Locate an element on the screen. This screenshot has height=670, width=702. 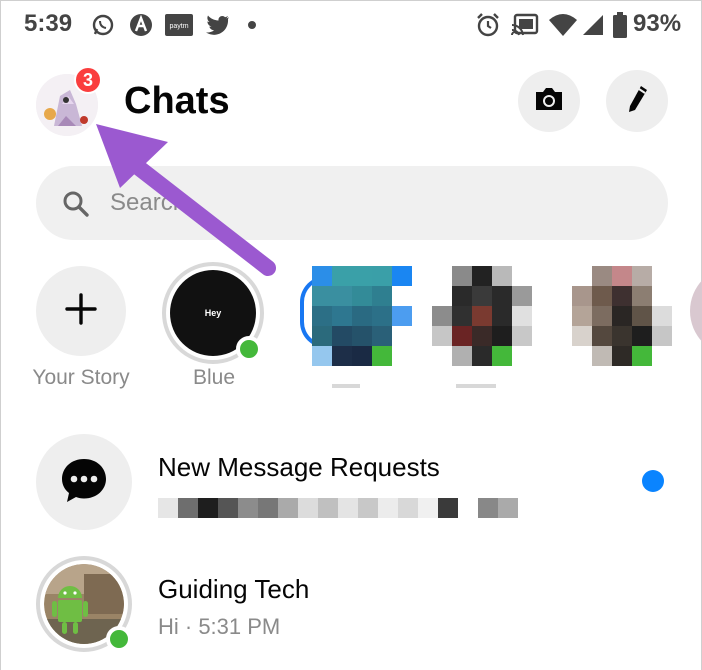
a-letter-icon is located at coordinates (141, 25).